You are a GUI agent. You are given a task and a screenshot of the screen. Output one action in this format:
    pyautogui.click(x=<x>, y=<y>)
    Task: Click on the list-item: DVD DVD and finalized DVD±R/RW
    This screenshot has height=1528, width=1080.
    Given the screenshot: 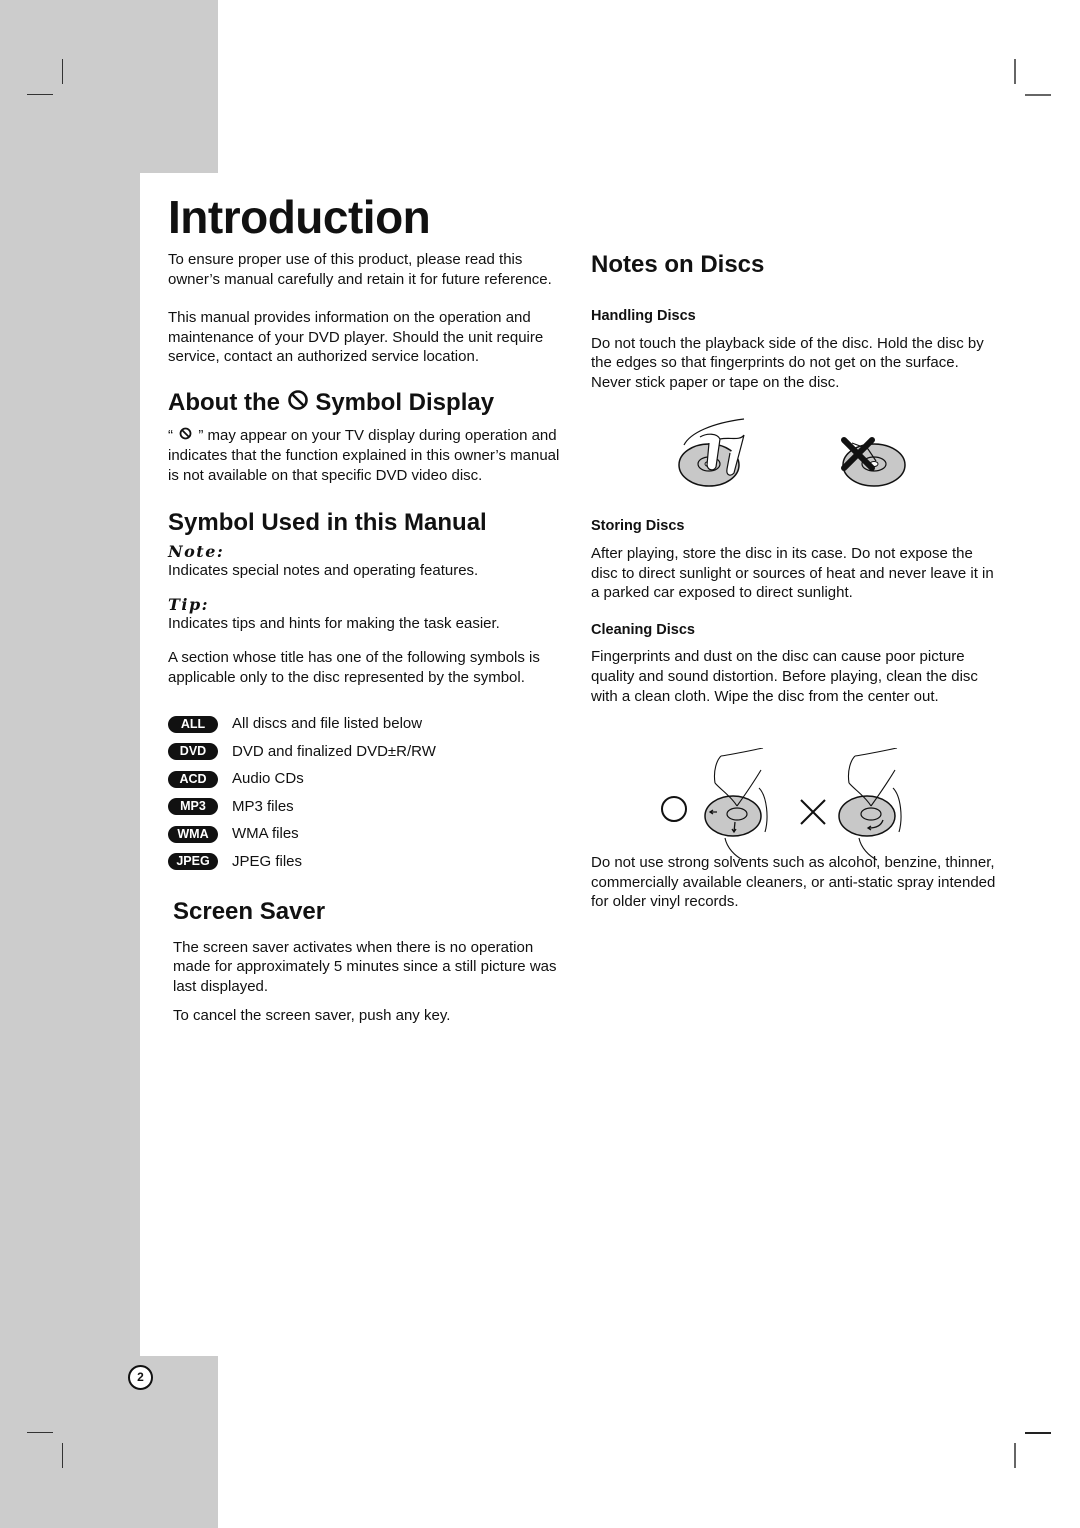 What is the action you would take?
    pyautogui.click(x=368, y=752)
    